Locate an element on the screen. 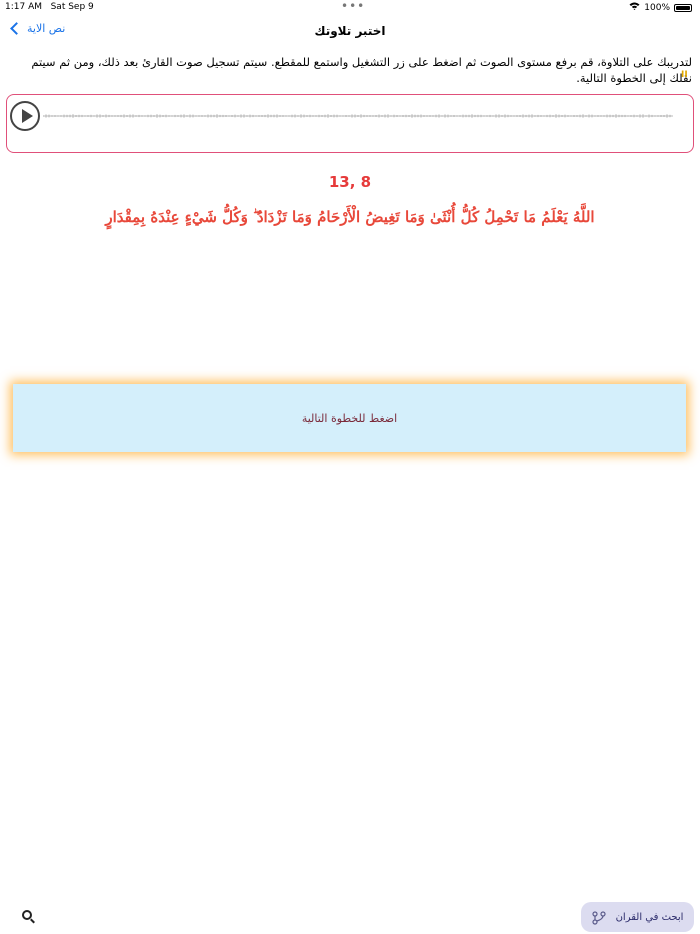 The height and width of the screenshot is (934, 700). status-right: 100% is located at coordinates (660, 7).